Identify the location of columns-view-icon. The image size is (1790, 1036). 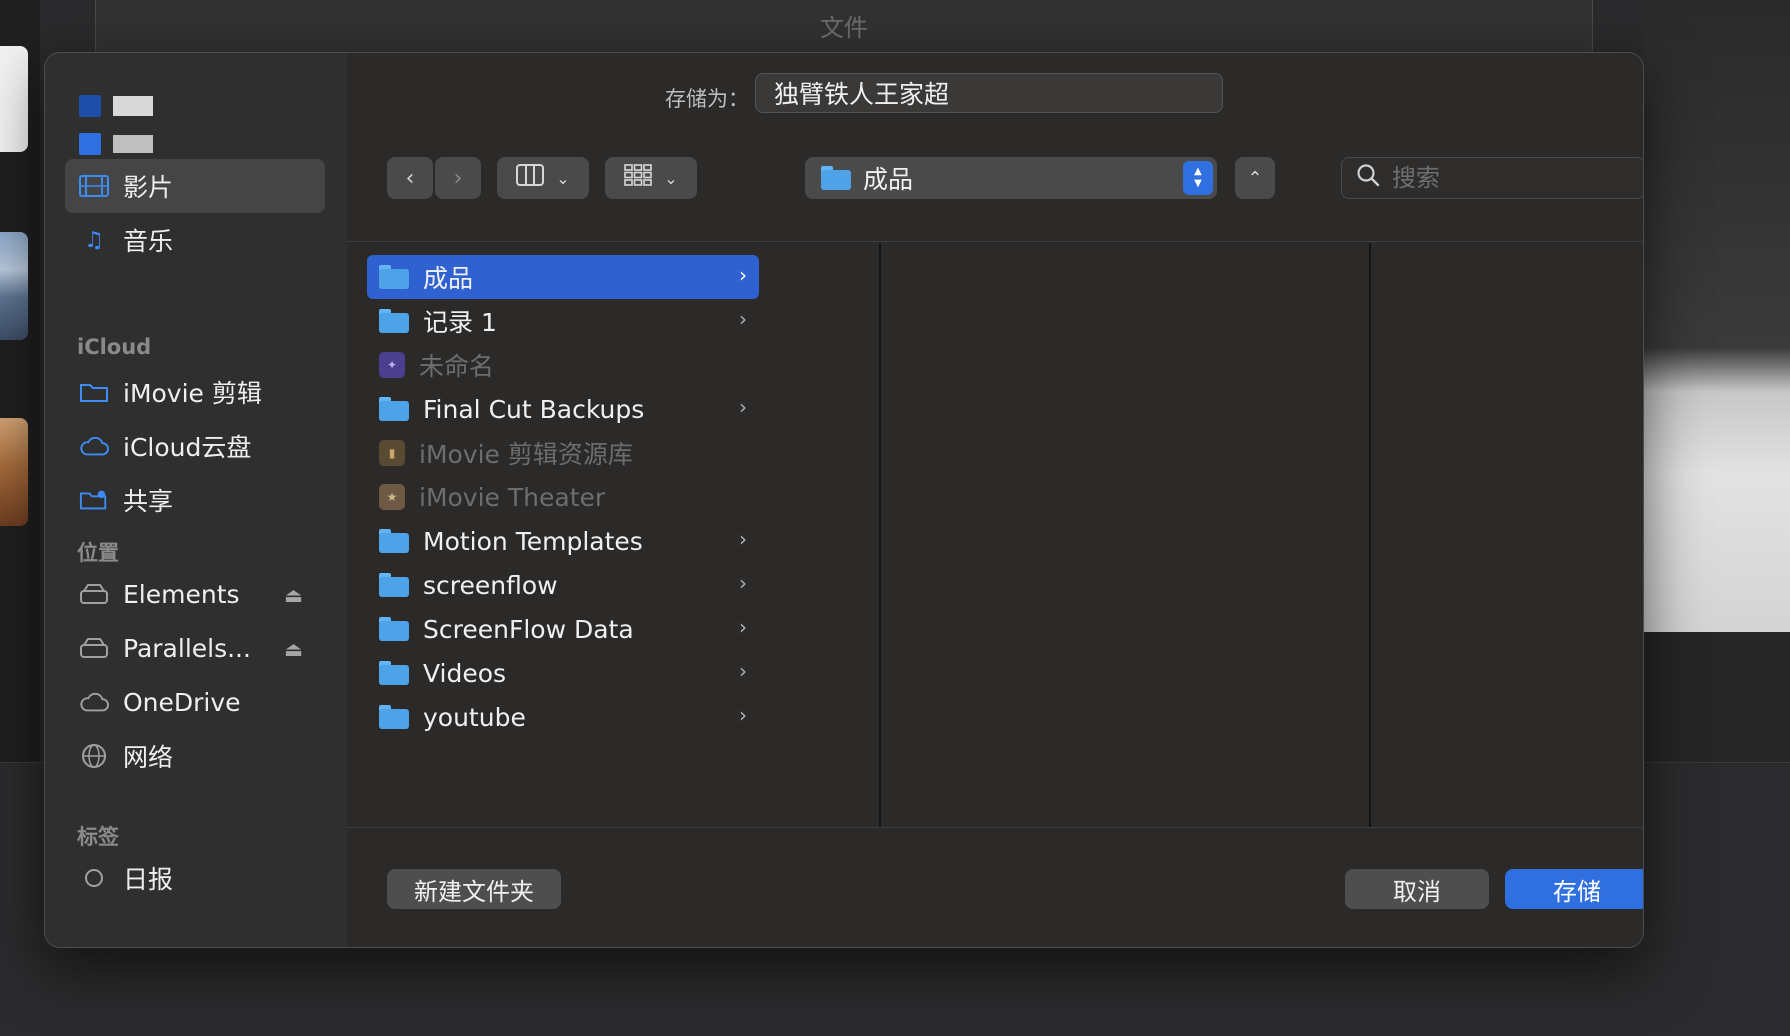
(530, 178).